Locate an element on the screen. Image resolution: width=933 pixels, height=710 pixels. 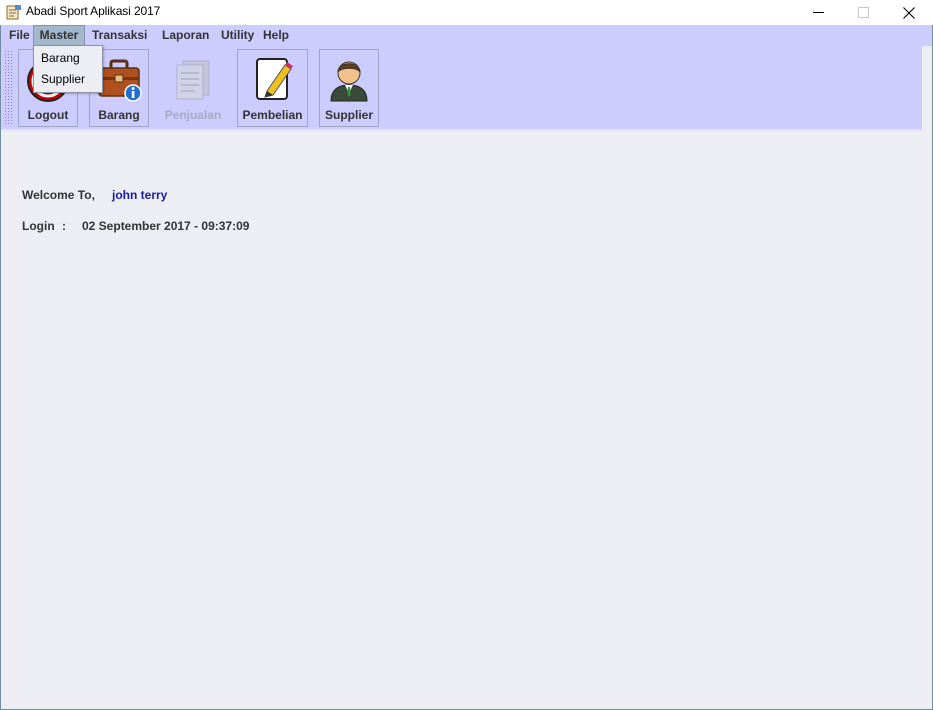
logout-label: Logout is located at coordinates (48, 115).